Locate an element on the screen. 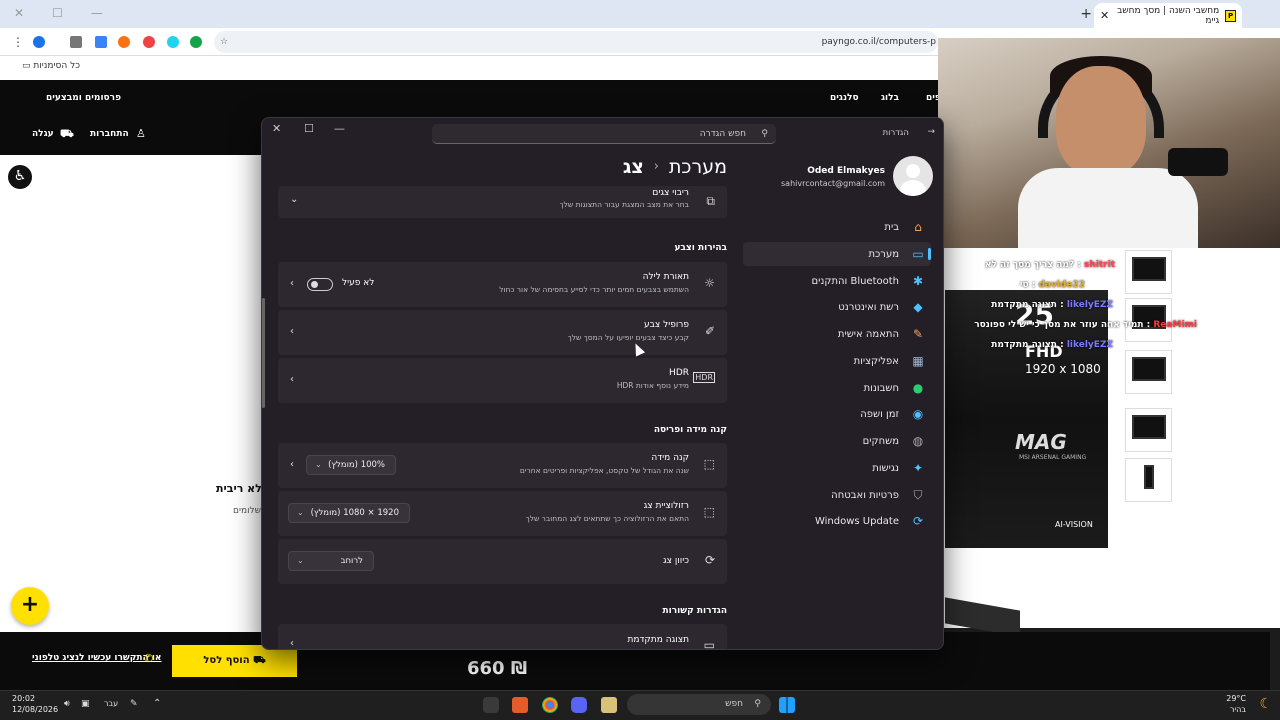 The height and width of the screenshot is (720, 1280). display-icon: ▭ is located at coordinates (709, 644).